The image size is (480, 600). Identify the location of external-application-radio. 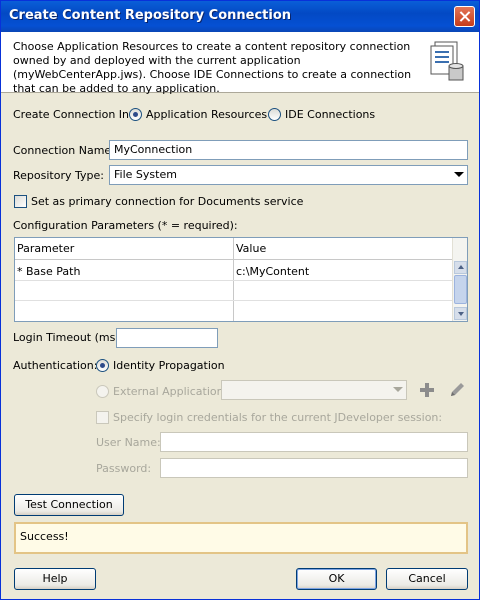
(102, 391).